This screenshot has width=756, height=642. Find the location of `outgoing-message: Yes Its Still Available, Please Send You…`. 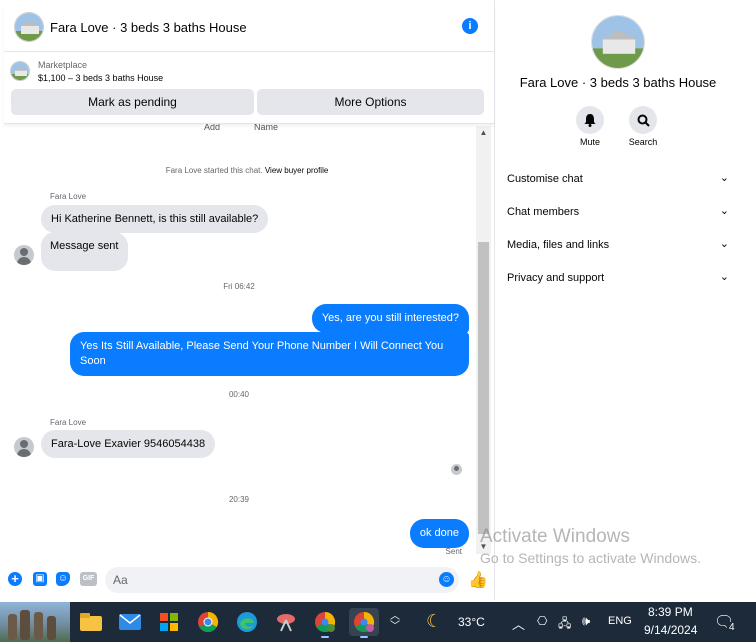

outgoing-message: Yes Its Still Available, Please Send You… is located at coordinates (269, 354).